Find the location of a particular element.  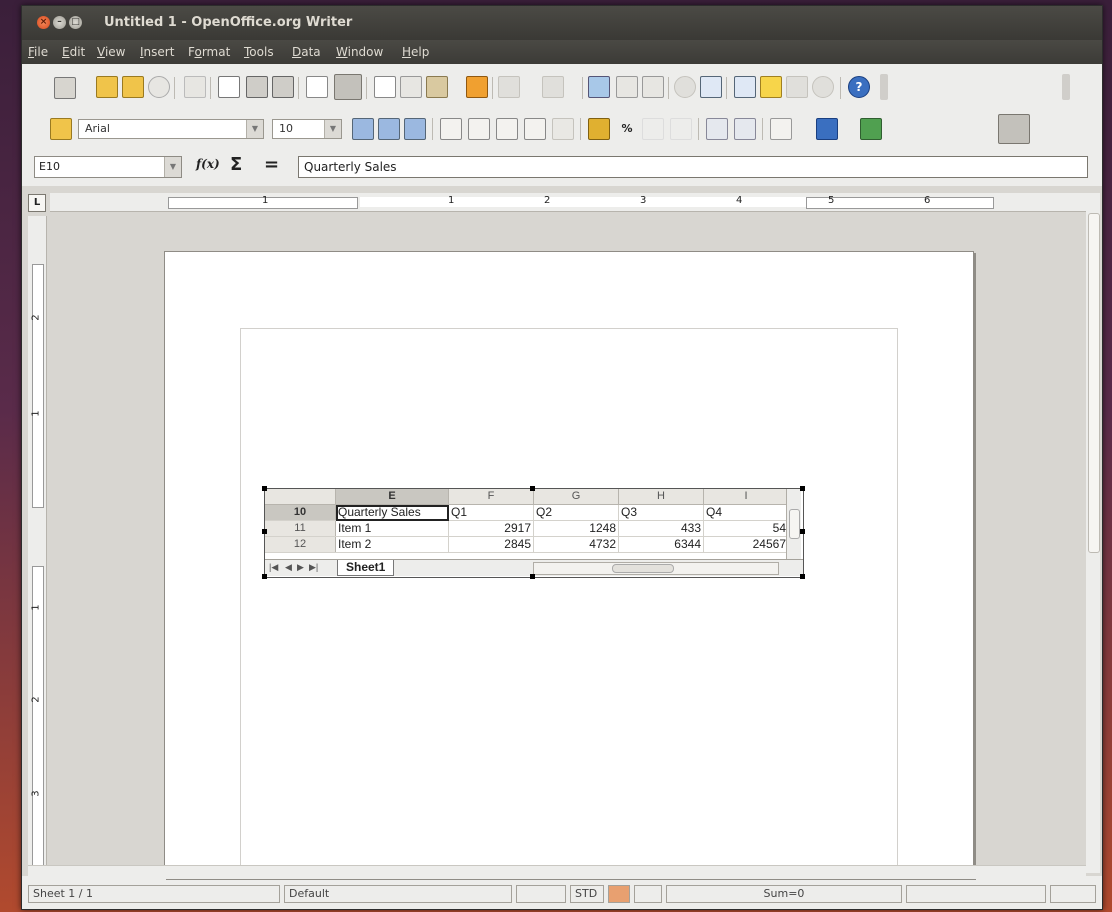

cell: 4732 is located at coordinates (576, 544).